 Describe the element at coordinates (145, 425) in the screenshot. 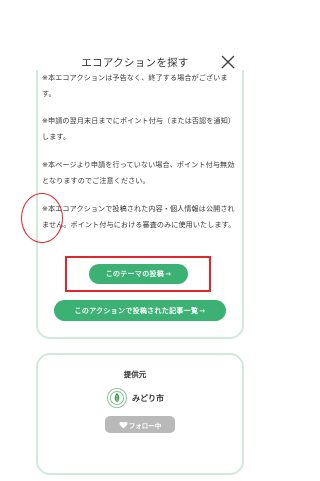

I see `follow-button-label: フォロー中` at that location.